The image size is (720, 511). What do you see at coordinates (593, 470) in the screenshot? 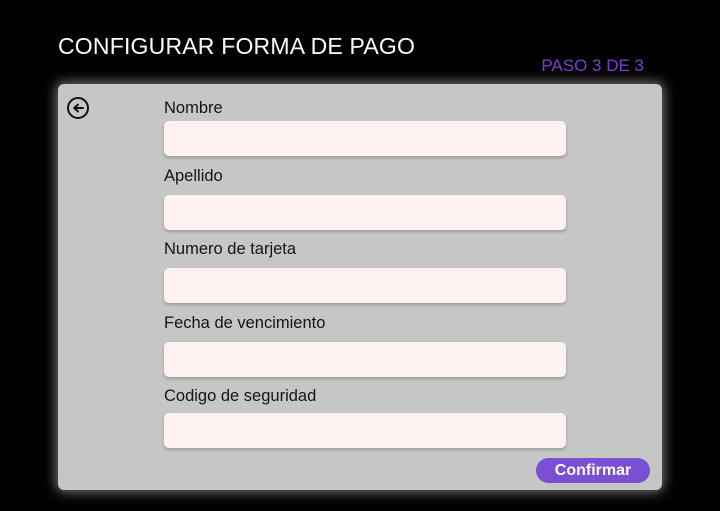
I see `confirm-button: Confirmar` at bounding box center [593, 470].